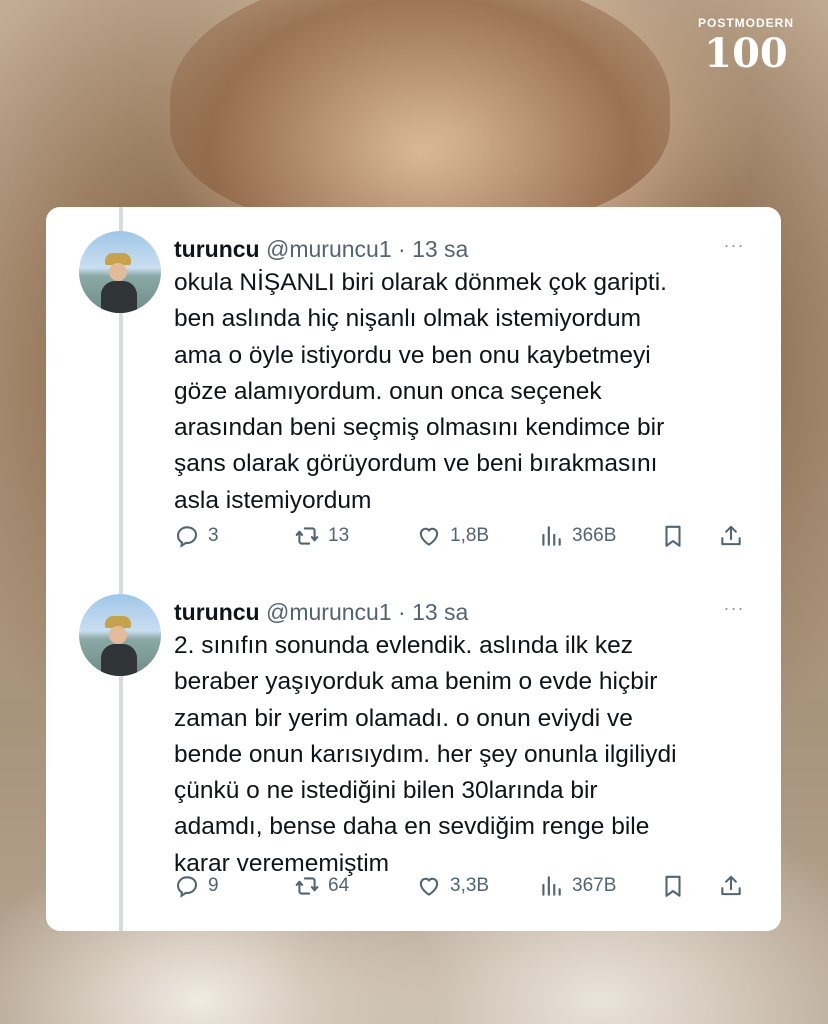 The width and height of the screenshot is (828, 1024). I want to click on tweet-actions: 3 13 1,8B 366B, so click(464, 536).